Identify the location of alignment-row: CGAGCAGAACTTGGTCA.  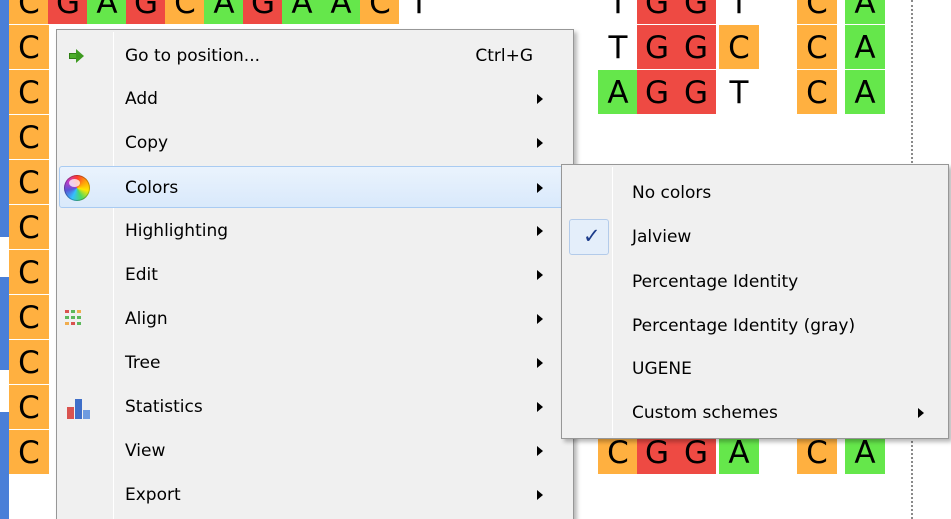
(475, 12).